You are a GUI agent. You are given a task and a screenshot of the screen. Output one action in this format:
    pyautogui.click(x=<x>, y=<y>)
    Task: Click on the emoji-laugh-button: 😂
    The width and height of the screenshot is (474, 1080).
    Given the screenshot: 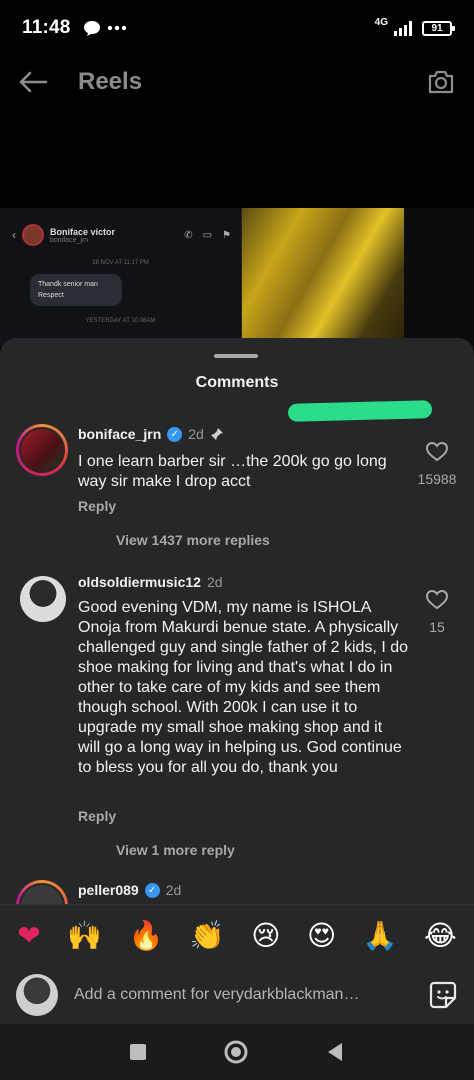 What is the action you would take?
    pyautogui.click(x=440, y=935)
    